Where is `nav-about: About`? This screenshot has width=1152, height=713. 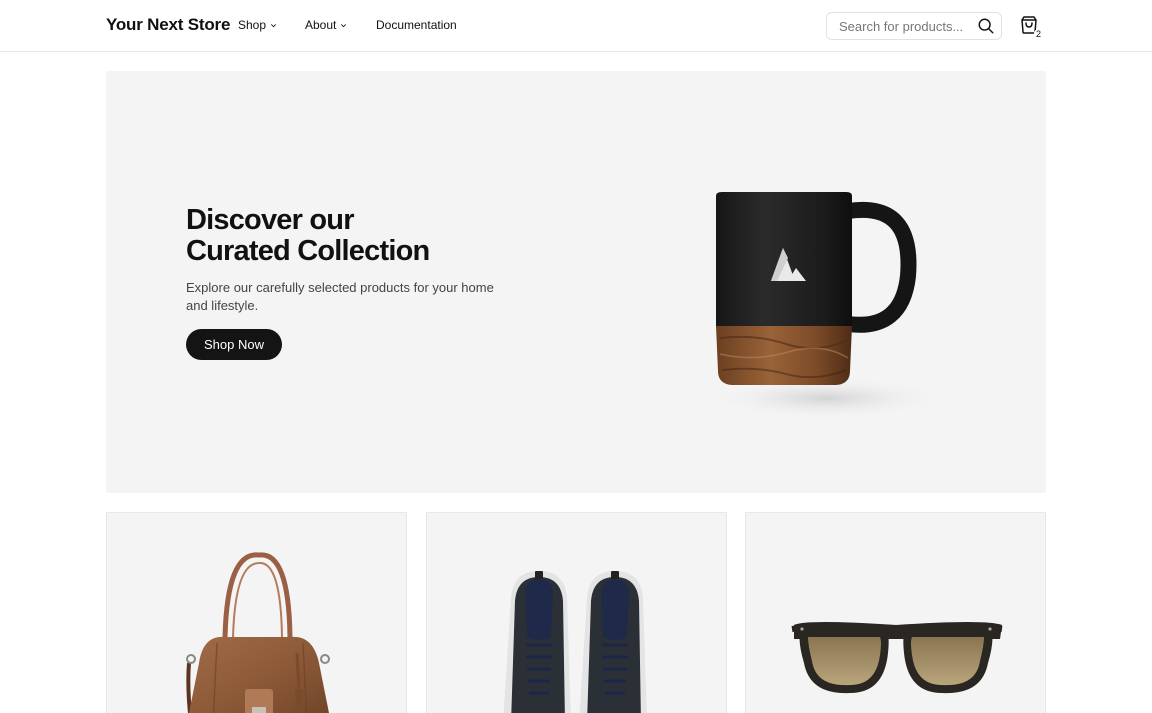
nav-about: About is located at coordinates (326, 25).